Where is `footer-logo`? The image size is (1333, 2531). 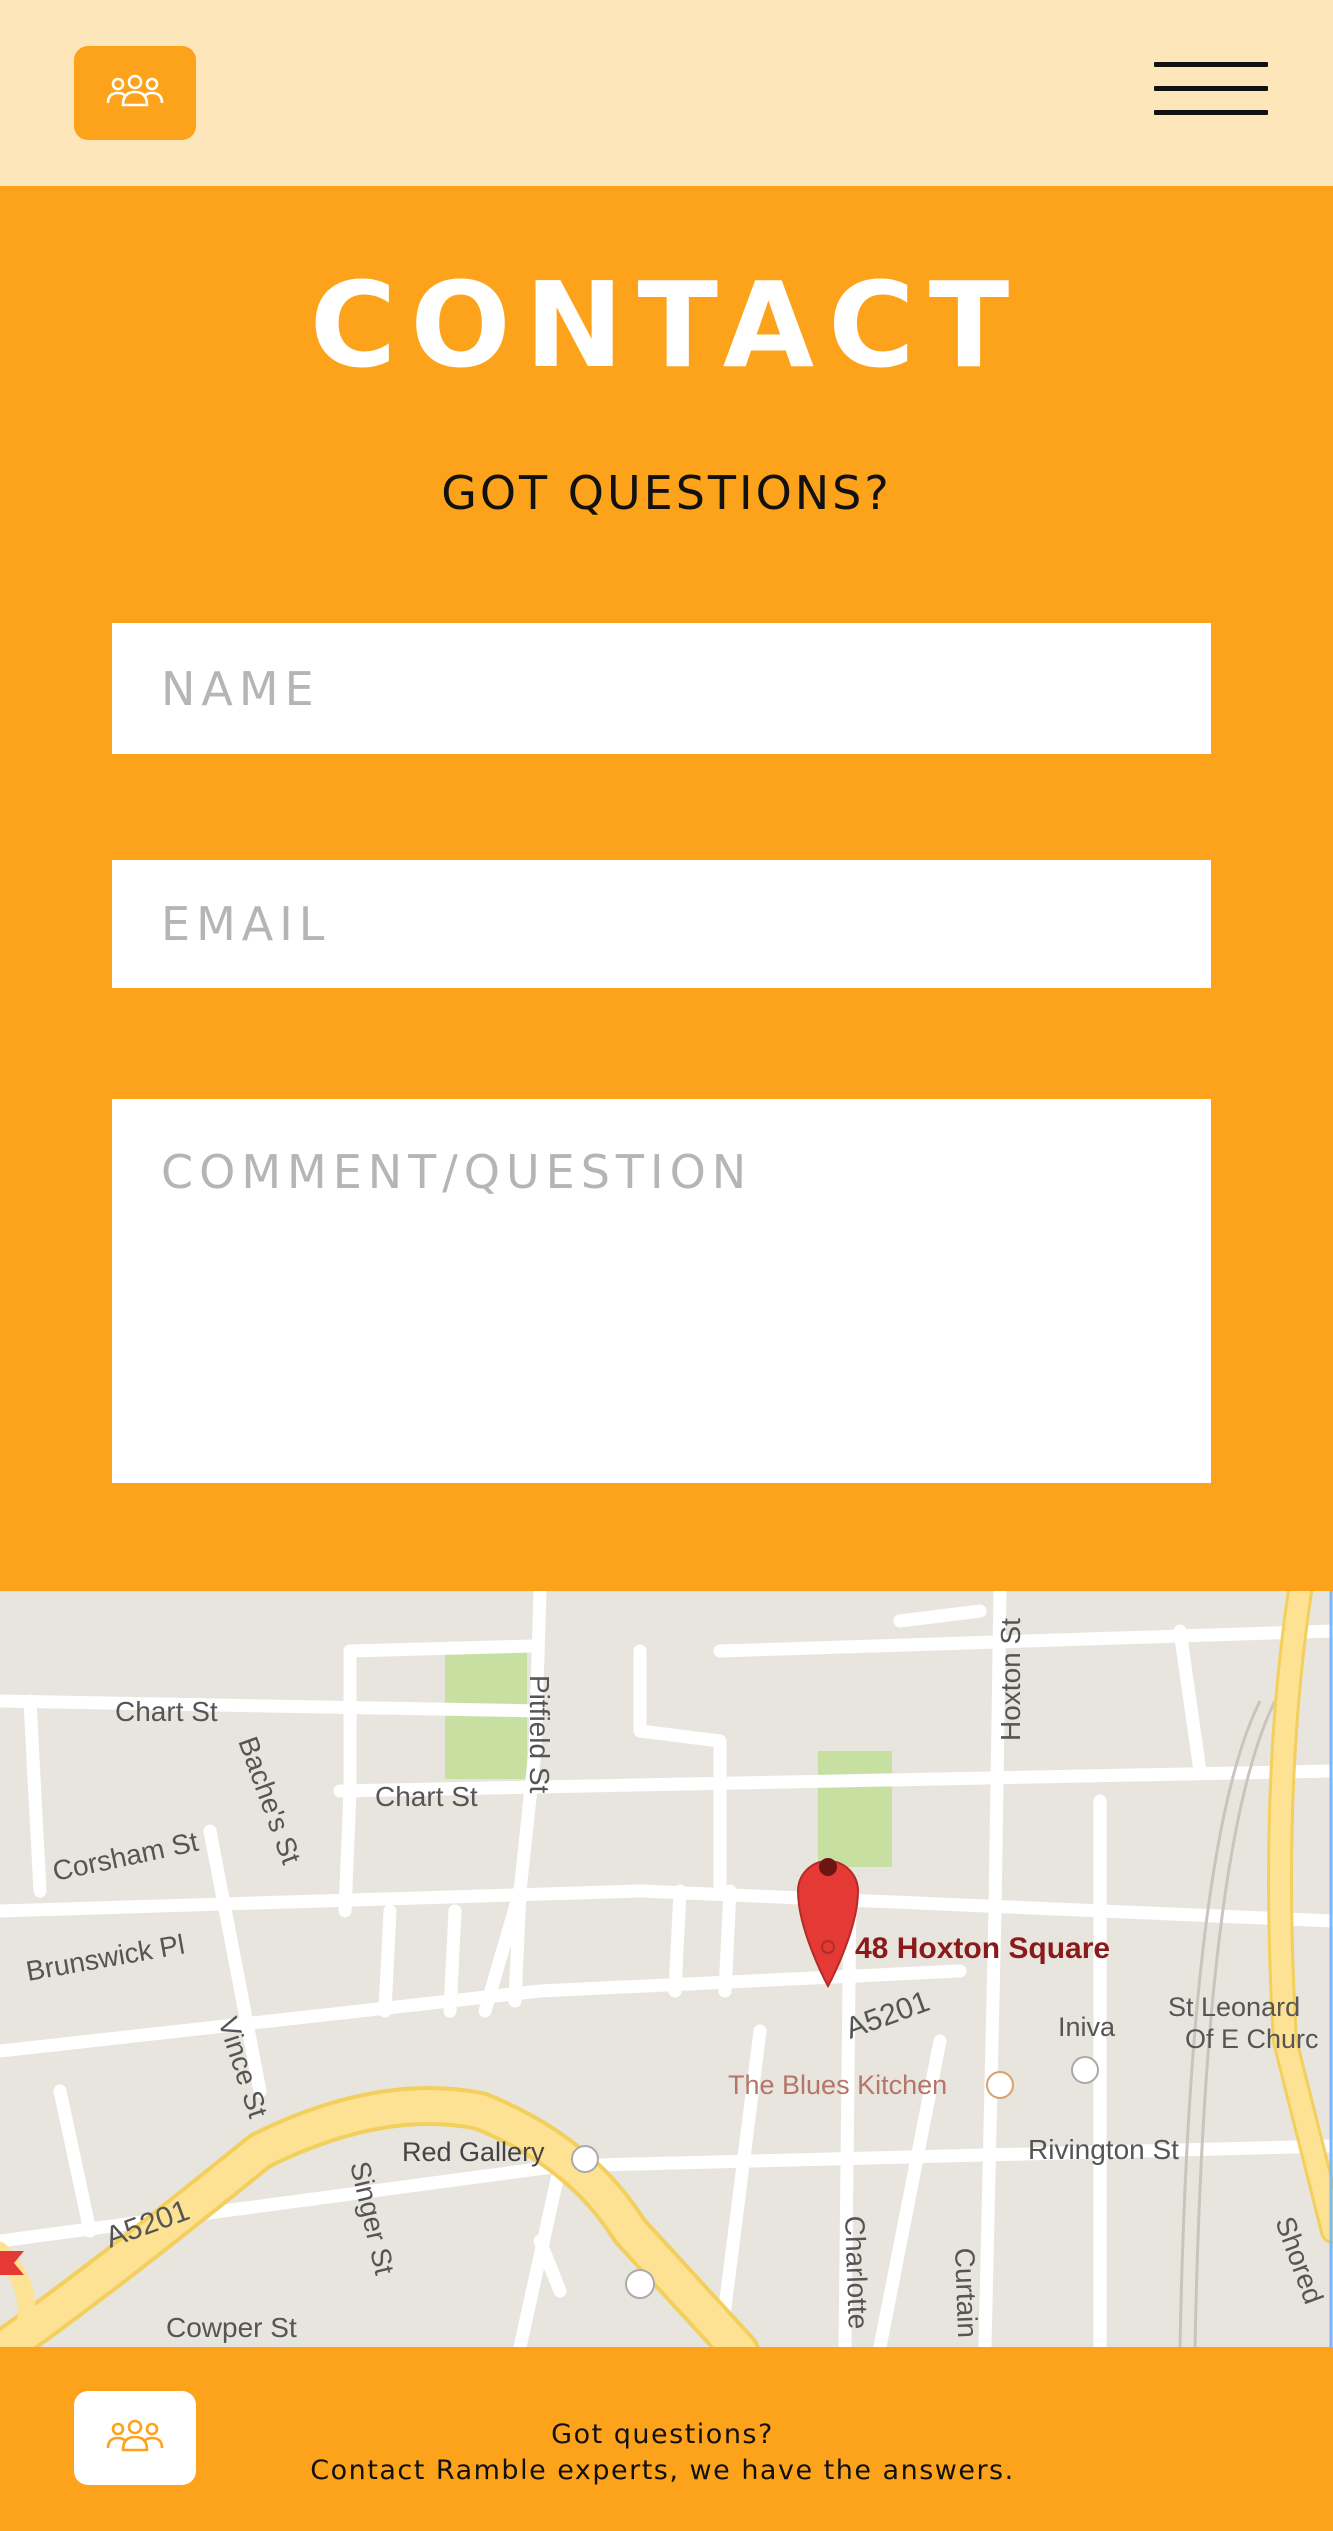 footer-logo is located at coordinates (135, 2438).